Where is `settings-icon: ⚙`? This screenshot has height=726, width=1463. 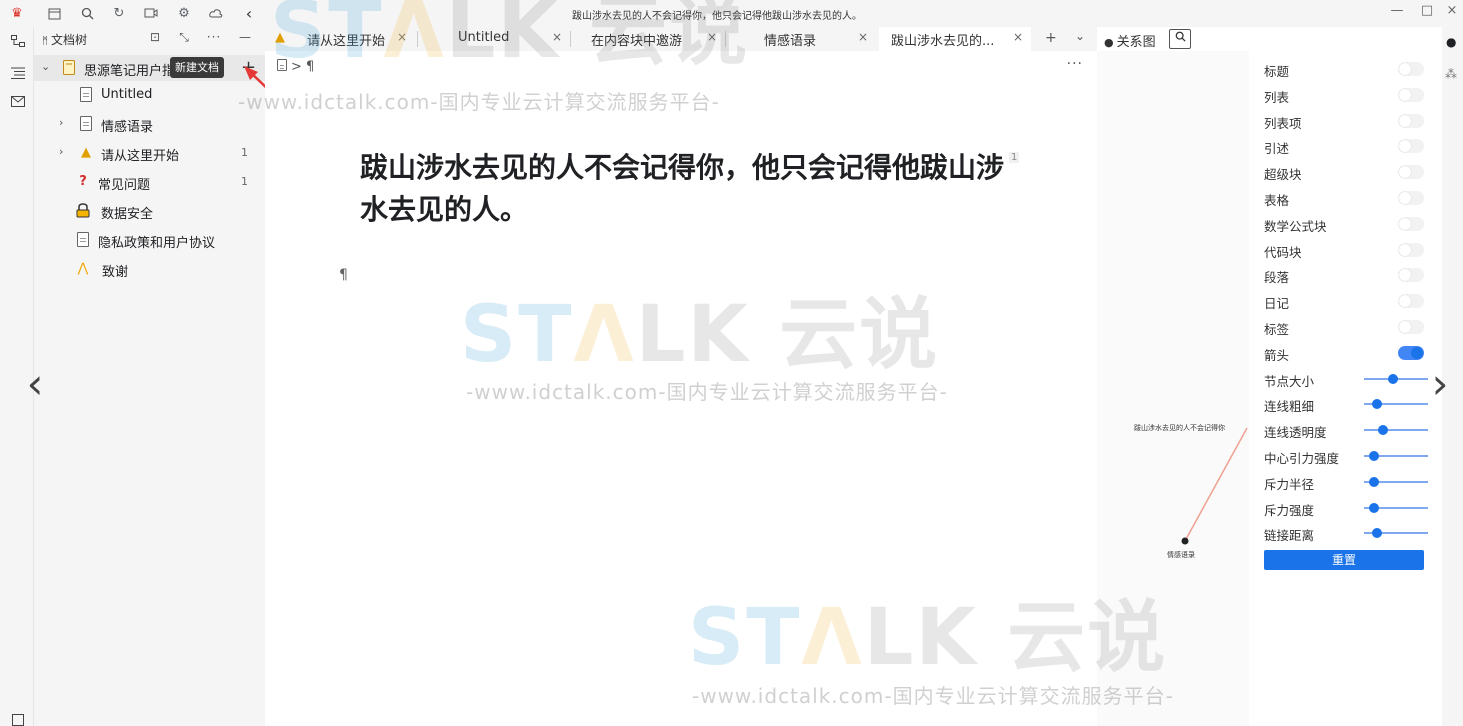 settings-icon: ⚙ is located at coordinates (184, 13).